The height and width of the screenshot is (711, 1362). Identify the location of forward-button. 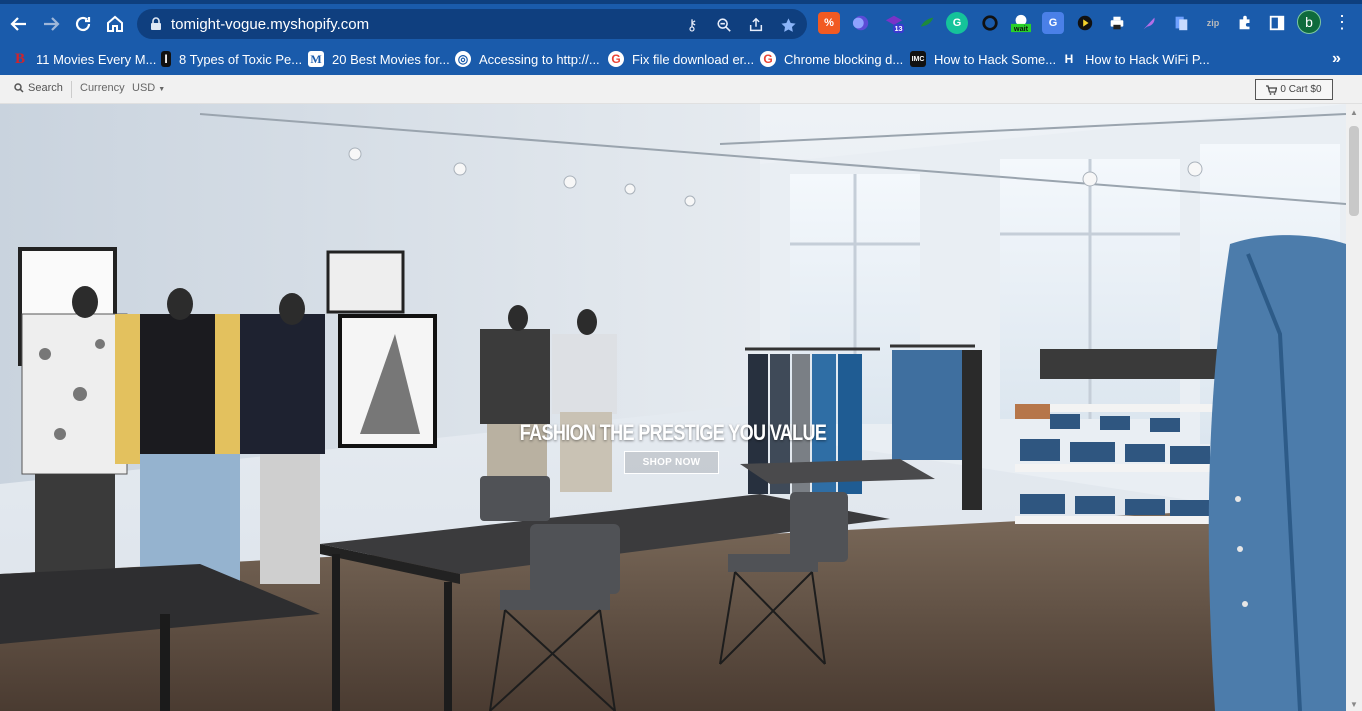
(51, 24).